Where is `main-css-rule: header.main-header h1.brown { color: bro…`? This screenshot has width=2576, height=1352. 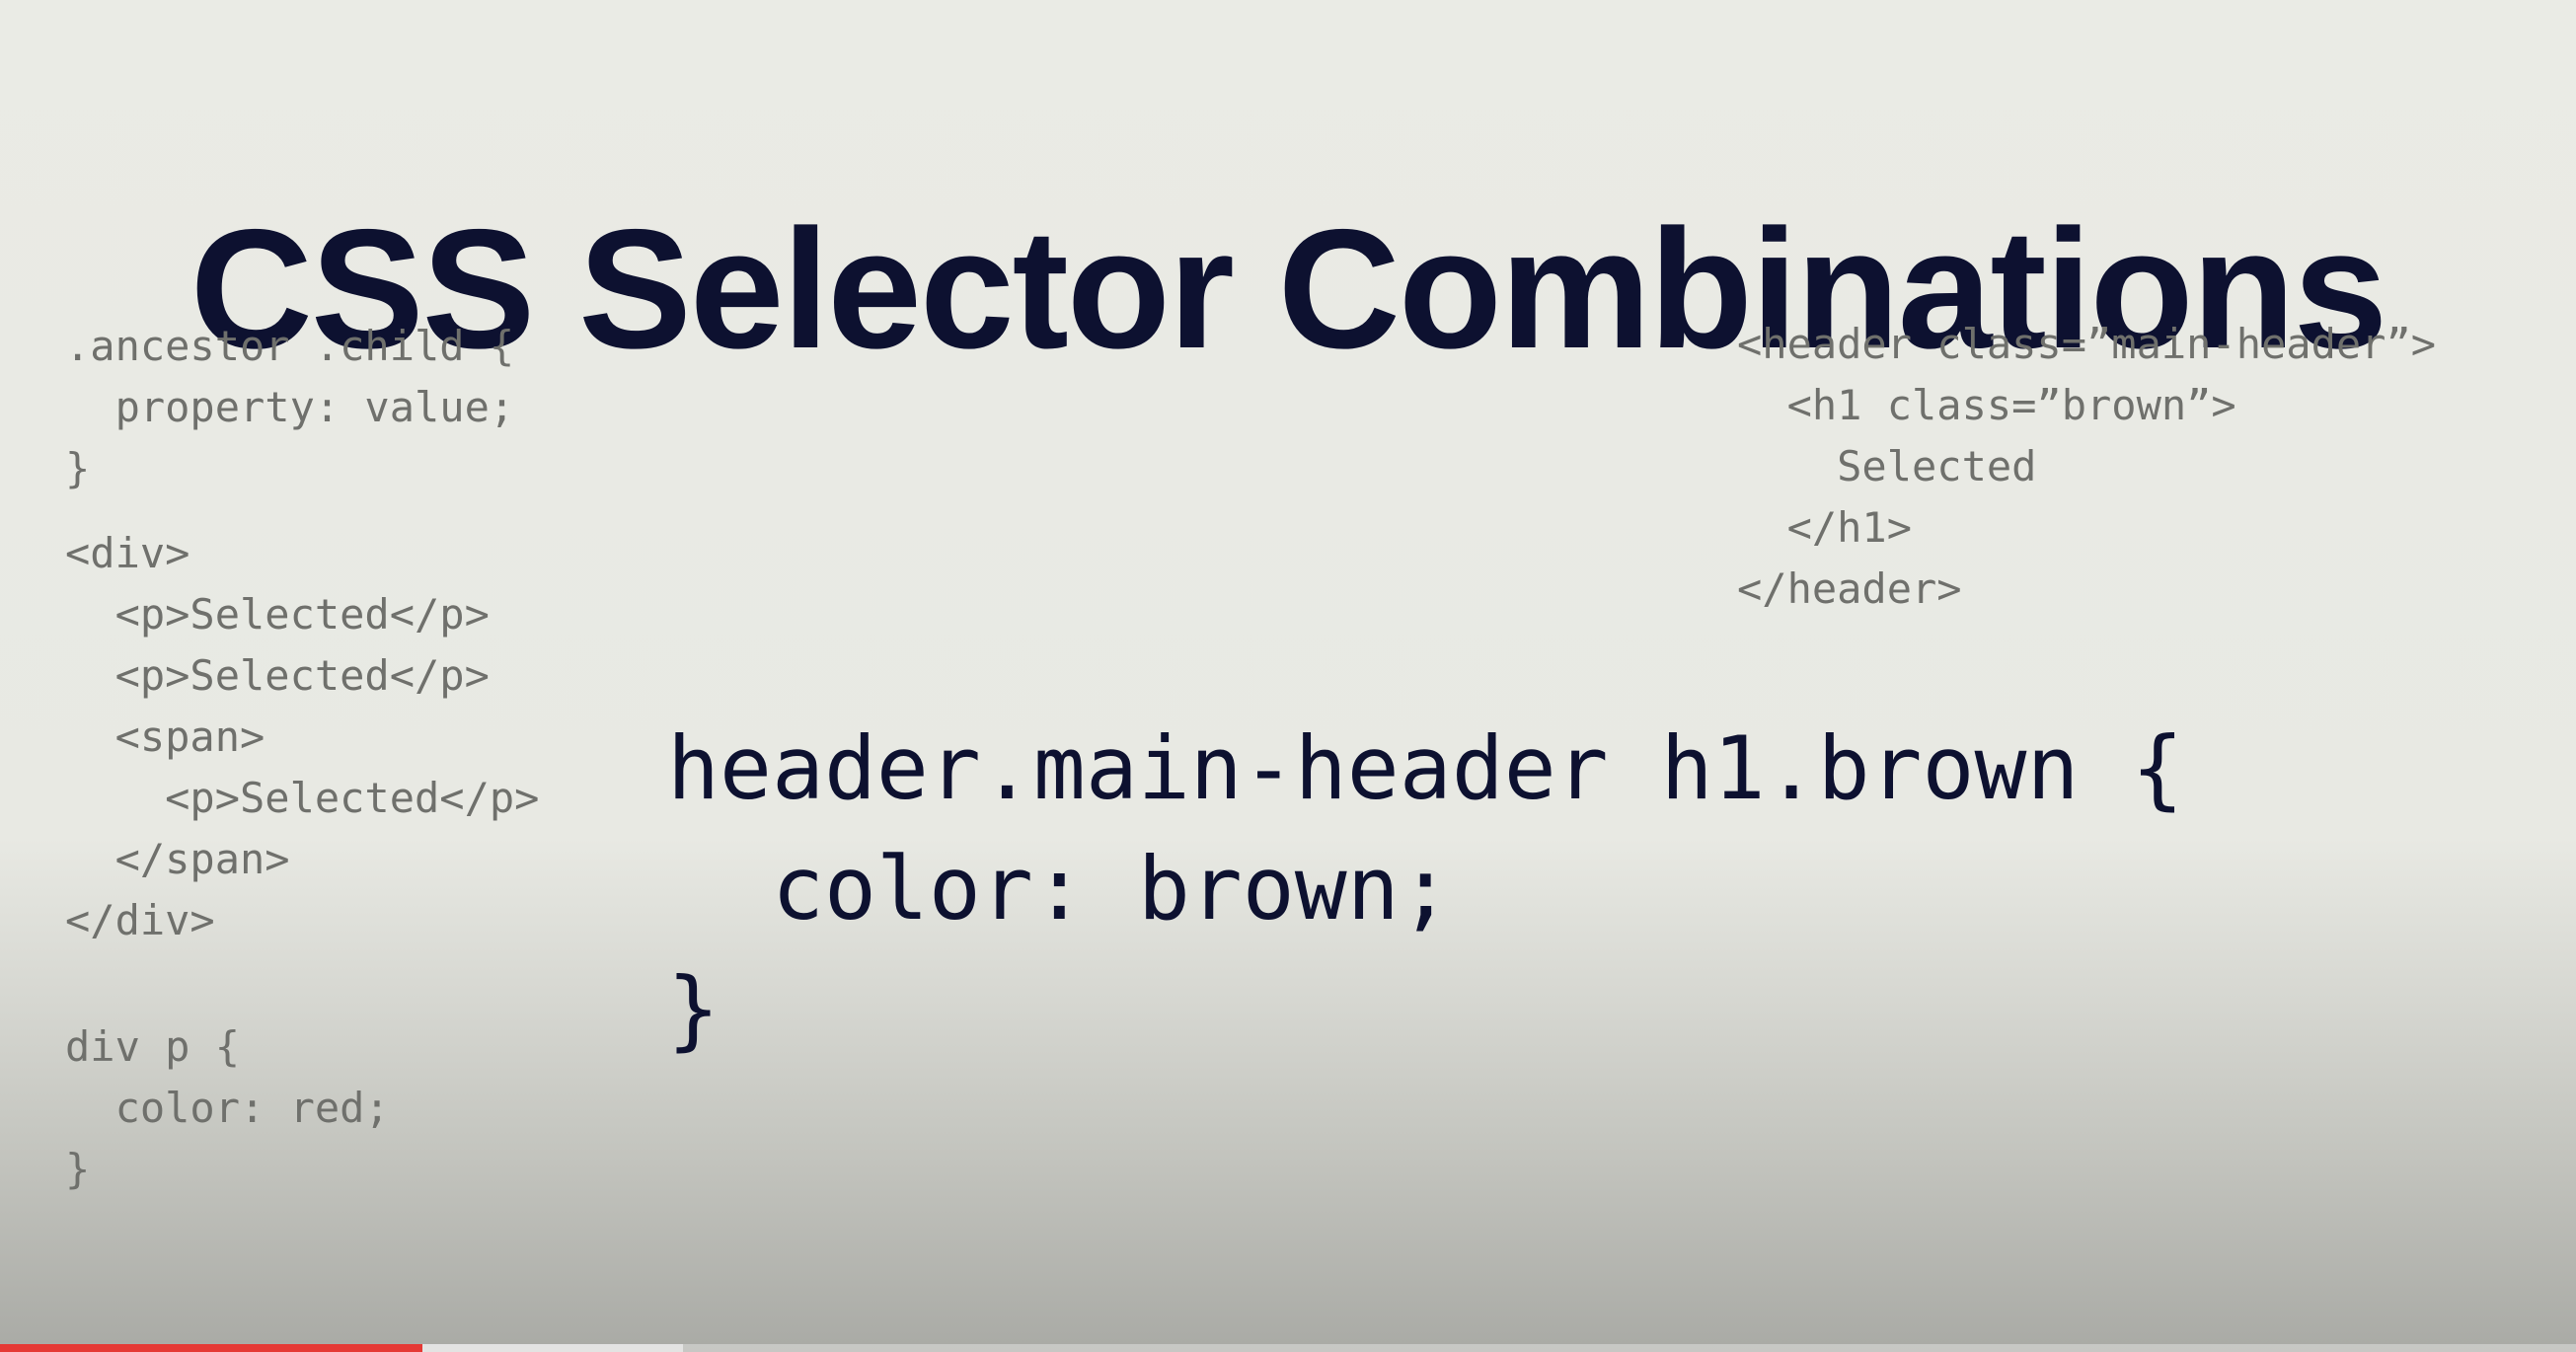 main-css-rule: header.main-header h1.brown { color: bro… is located at coordinates (1425, 888).